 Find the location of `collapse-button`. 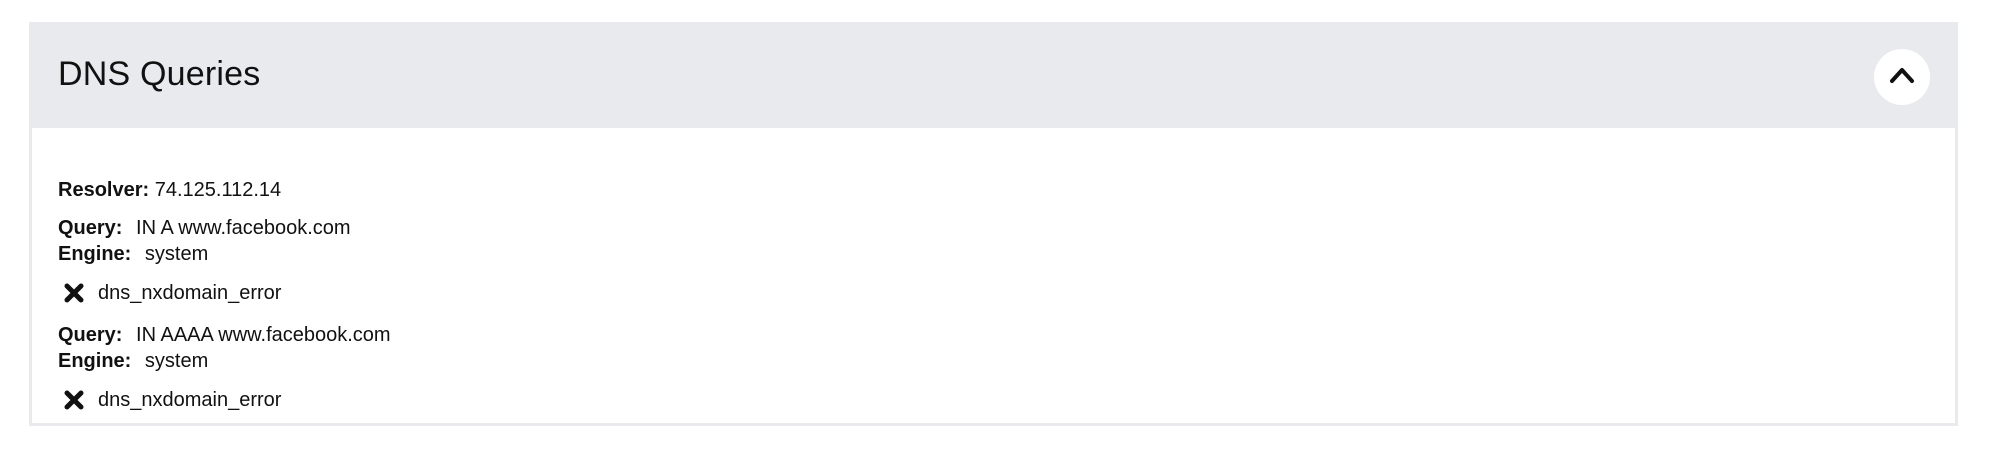

collapse-button is located at coordinates (1902, 77).